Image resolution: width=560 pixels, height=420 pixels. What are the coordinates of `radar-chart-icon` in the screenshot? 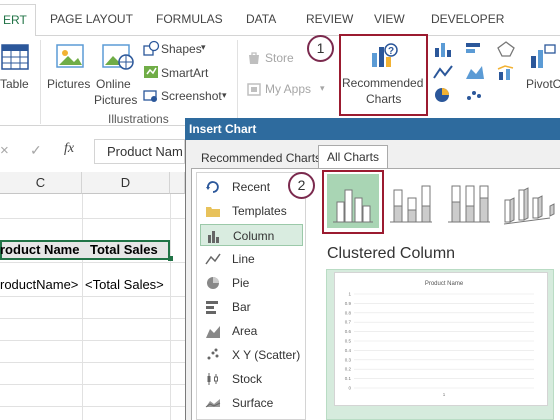 It's located at (507, 49).